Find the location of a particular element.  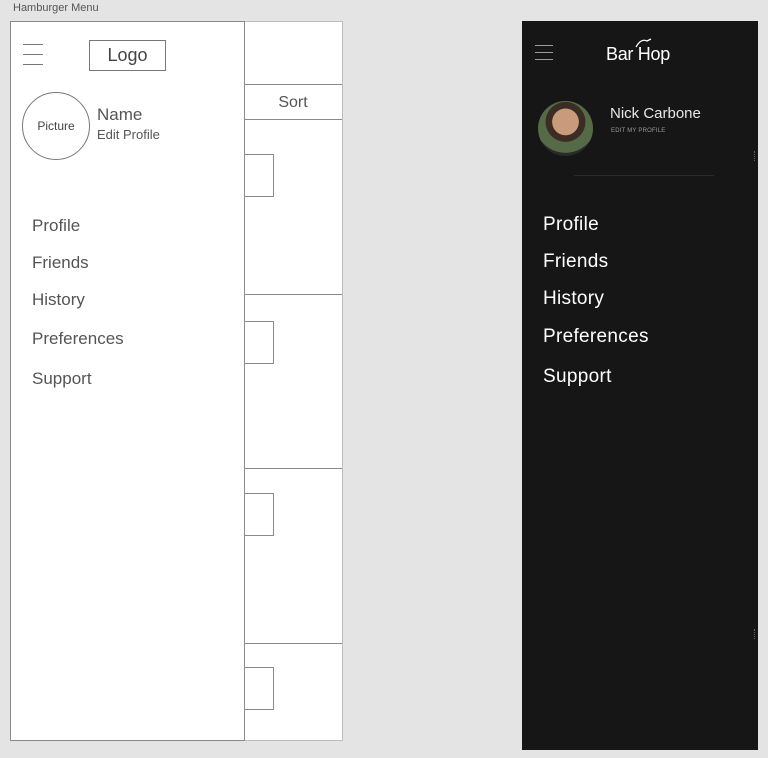

profile-name: Name is located at coordinates (120, 114).